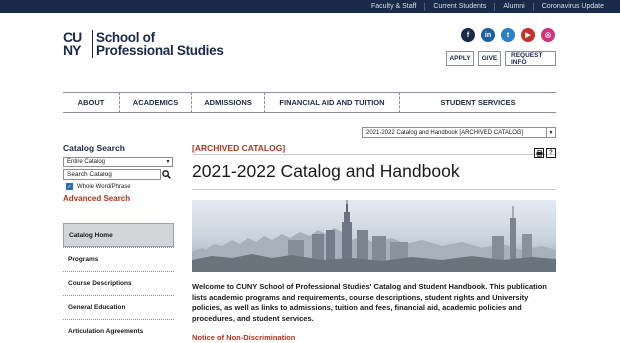  What do you see at coordinates (118, 307) in the screenshot?
I see `menu-item-general-education: General Education` at bounding box center [118, 307].